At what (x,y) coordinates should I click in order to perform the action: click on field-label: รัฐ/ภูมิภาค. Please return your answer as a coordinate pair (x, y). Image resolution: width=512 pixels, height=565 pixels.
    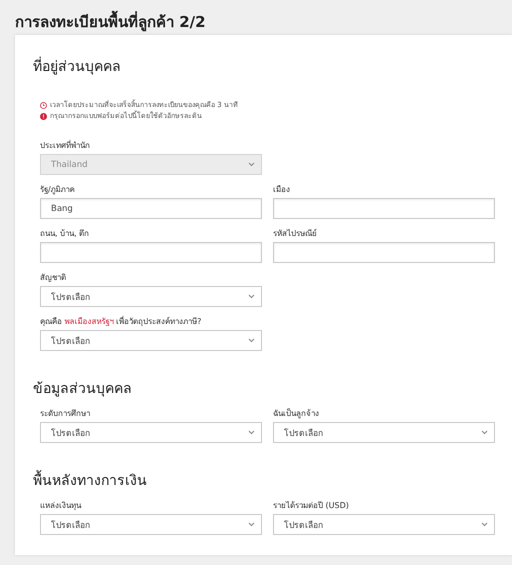
    Looking at the image, I should click on (58, 189).